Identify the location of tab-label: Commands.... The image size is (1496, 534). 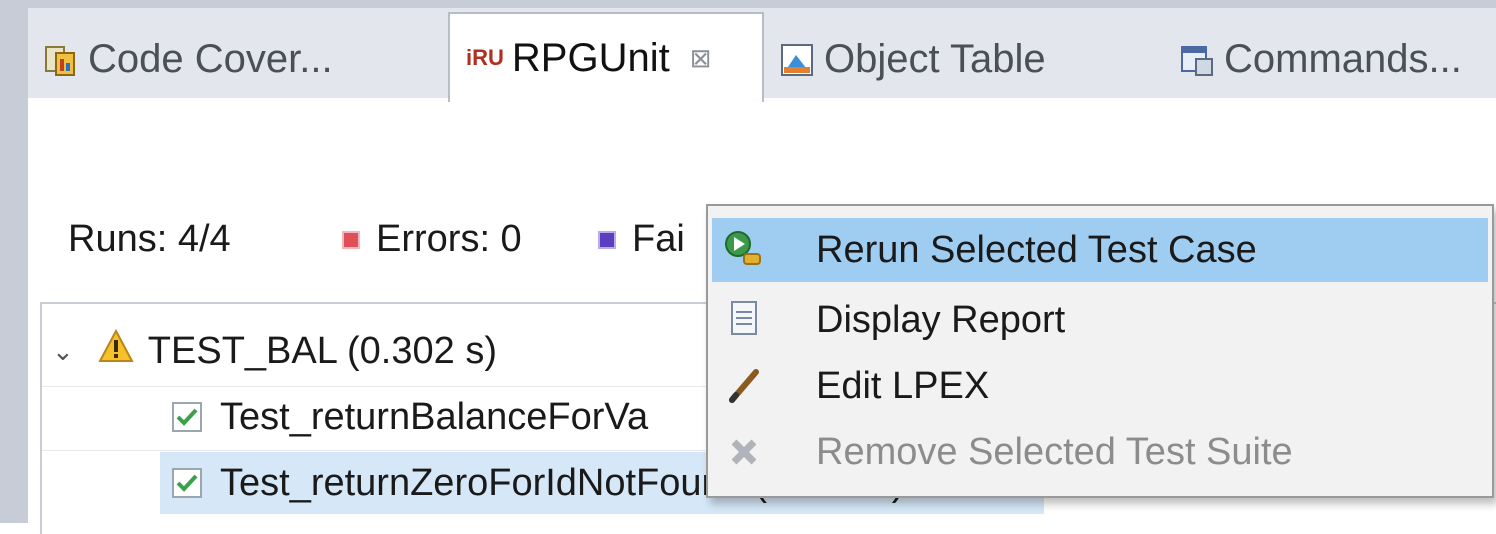
(1343, 58).